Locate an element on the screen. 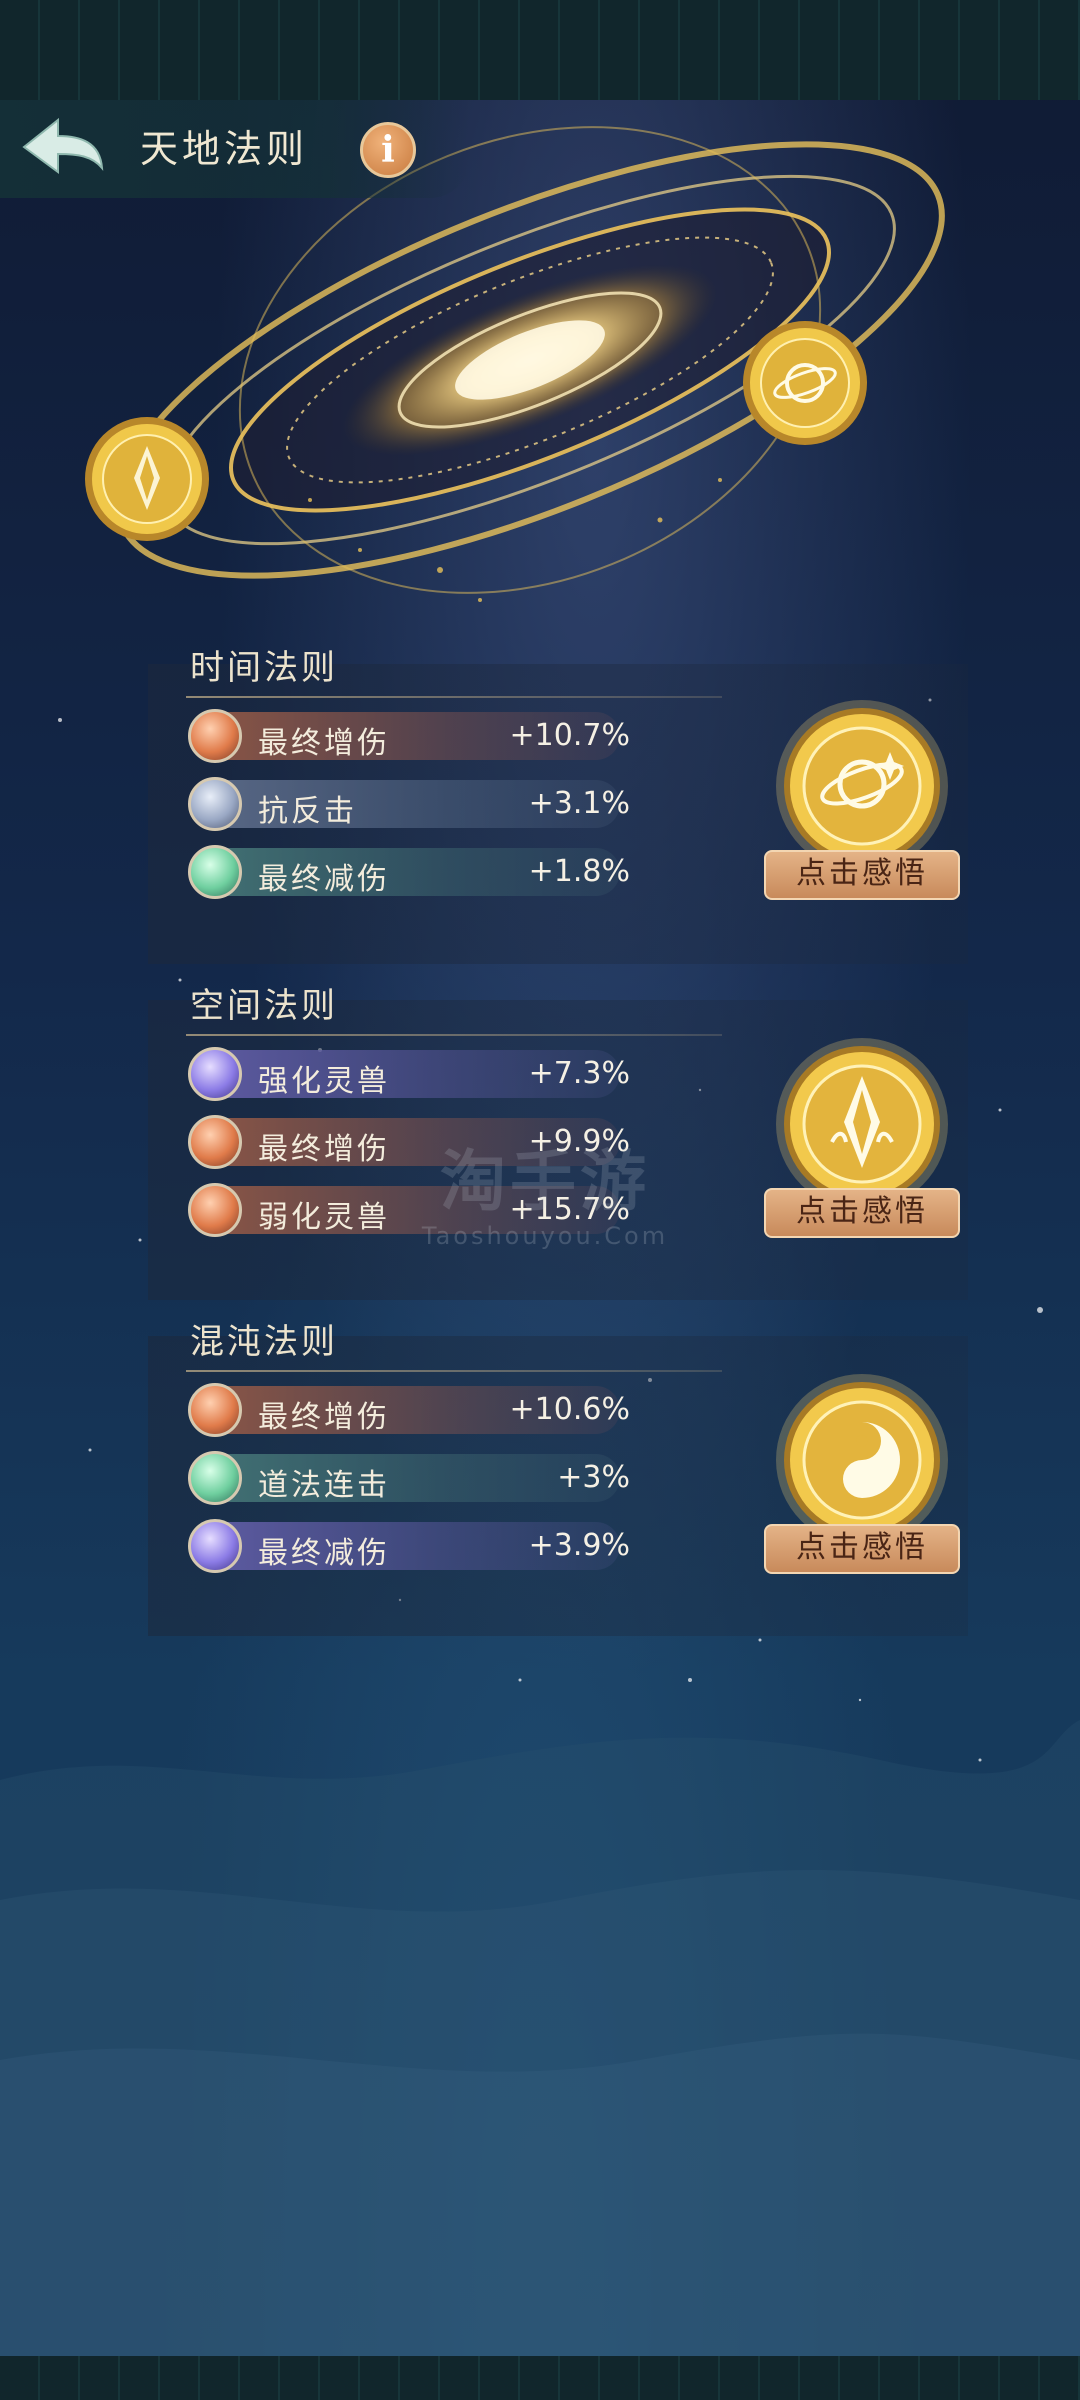 The height and width of the screenshot is (2400, 1080). section-title: 混沌法则 is located at coordinates (264, 1342).